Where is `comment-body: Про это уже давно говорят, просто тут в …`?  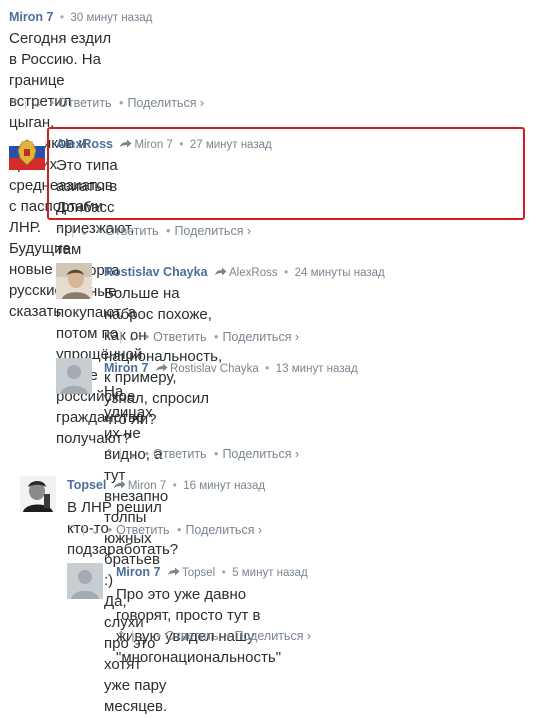 comment-body: Про это уже давно говорят, просто тут в … is located at coordinates (198, 626).